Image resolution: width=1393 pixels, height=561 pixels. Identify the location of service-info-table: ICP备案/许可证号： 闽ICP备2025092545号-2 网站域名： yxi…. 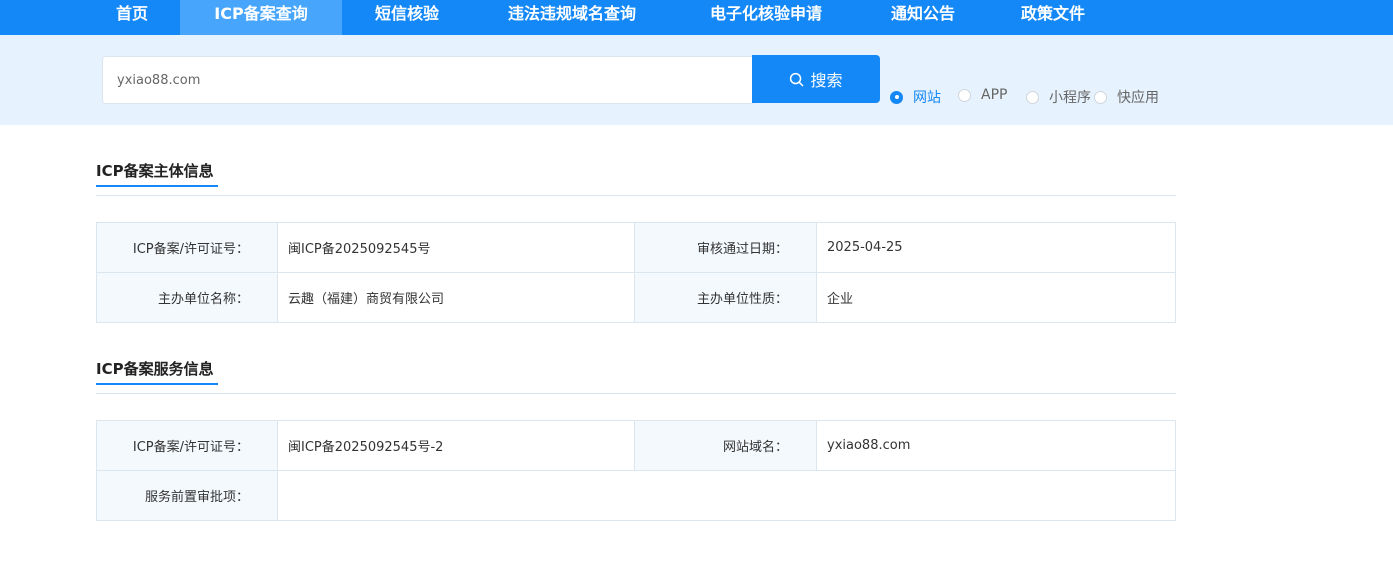
(636, 470).